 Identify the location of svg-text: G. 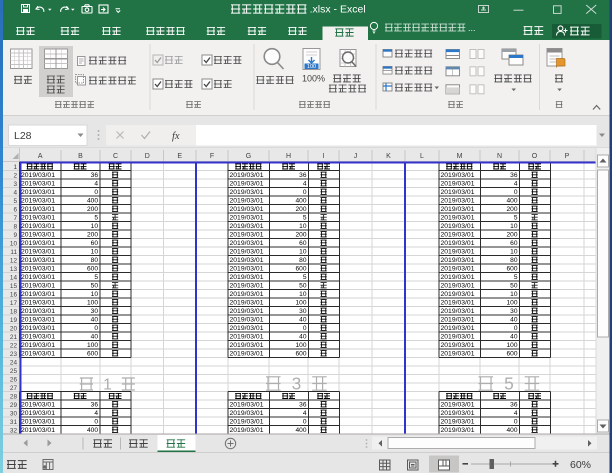
(248, 156).